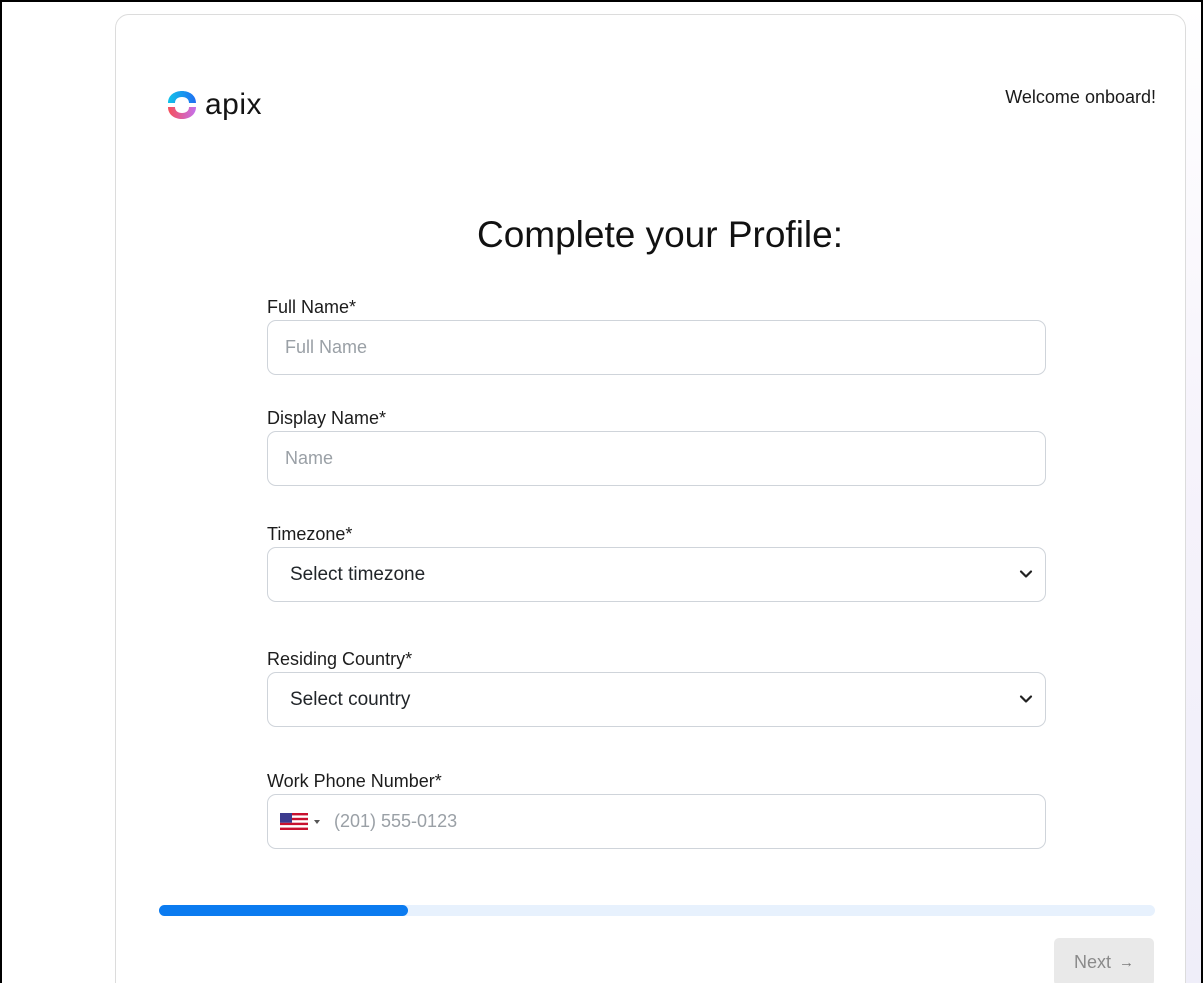 The width and height of the screenshot is (1203, 983). I want to click on country-field: Residing Country* Select country, so click(656, 686).